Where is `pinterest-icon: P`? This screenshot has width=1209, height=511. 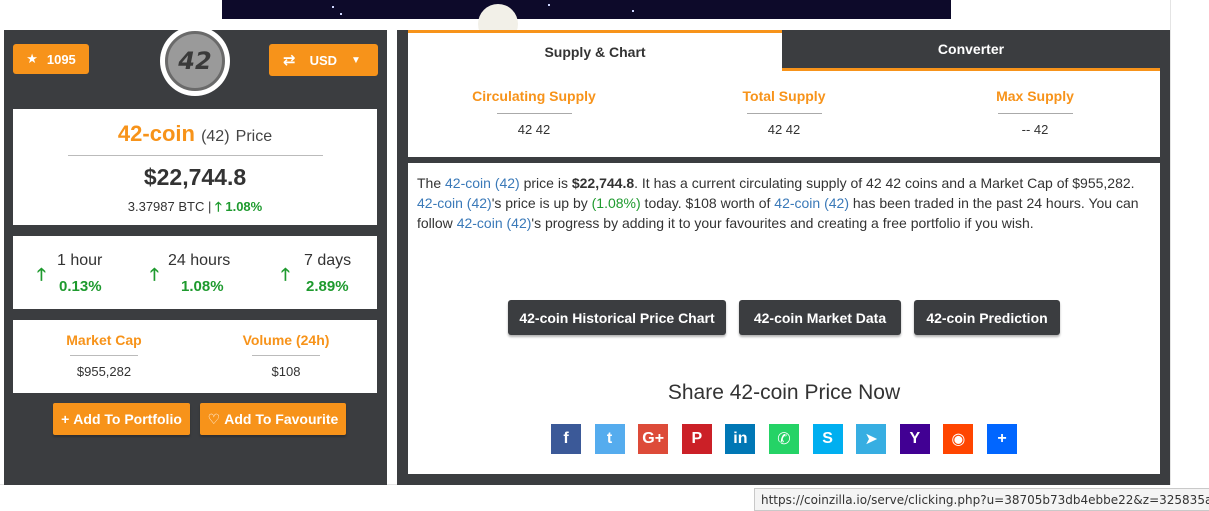
pinterest-icon: P is located at coordinates (696, 439).